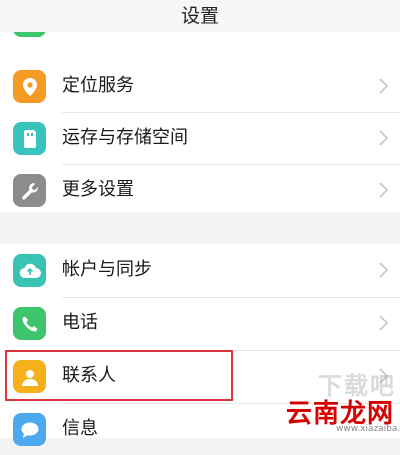 Image resolution: width=400 pixels, height=455 pixels. Describe the element at coordinates (80, 428) in the screenshot. I see `settings-item-label: 信息` at that location.